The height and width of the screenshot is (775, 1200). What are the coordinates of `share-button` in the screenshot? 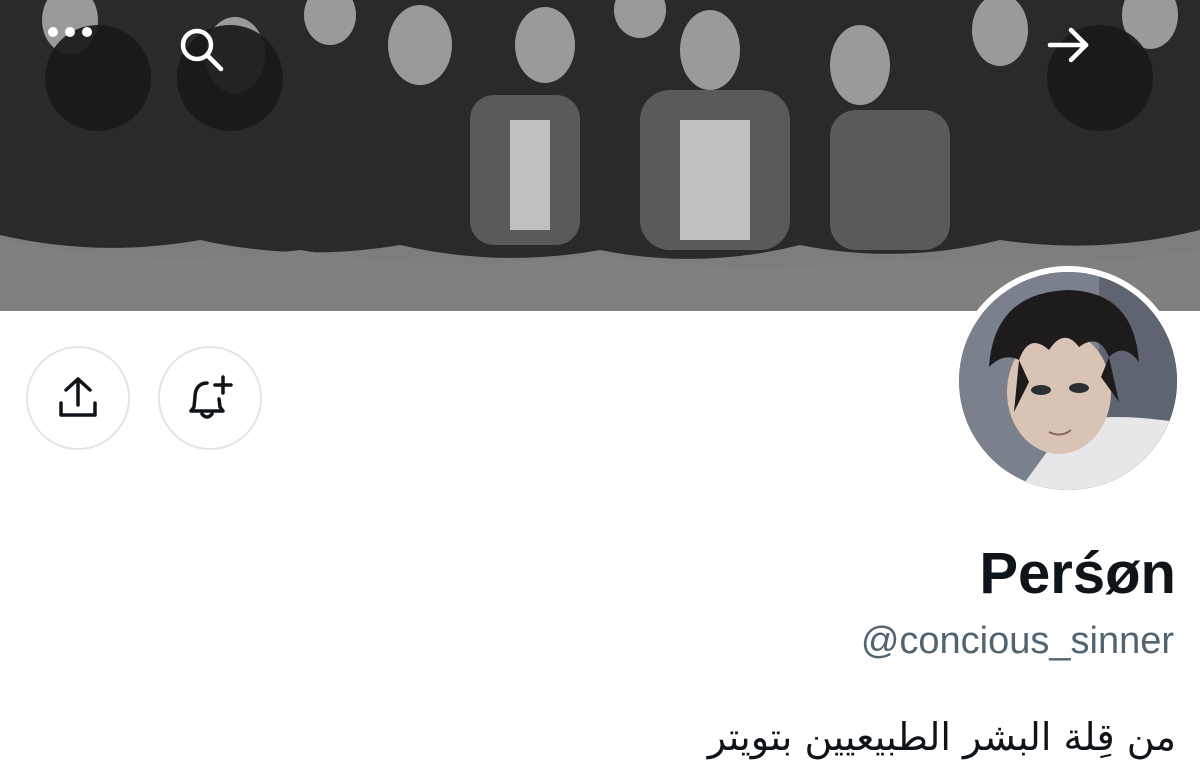 It's located at (78, 398).